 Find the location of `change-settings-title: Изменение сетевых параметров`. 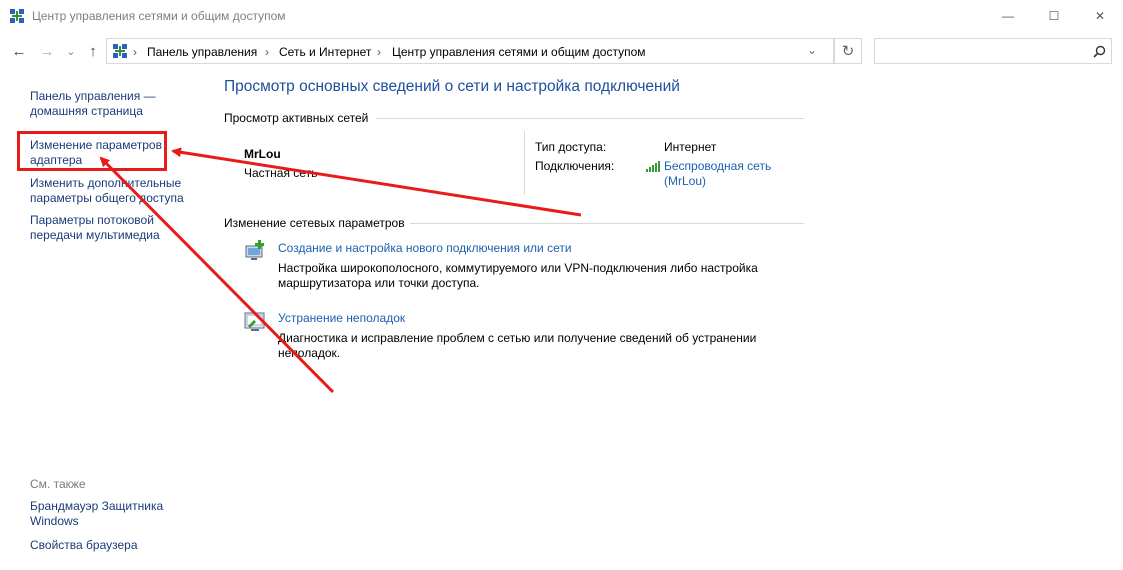

change-settings-title: Изменение сетевых параметров is located at coordinates (314, 223).